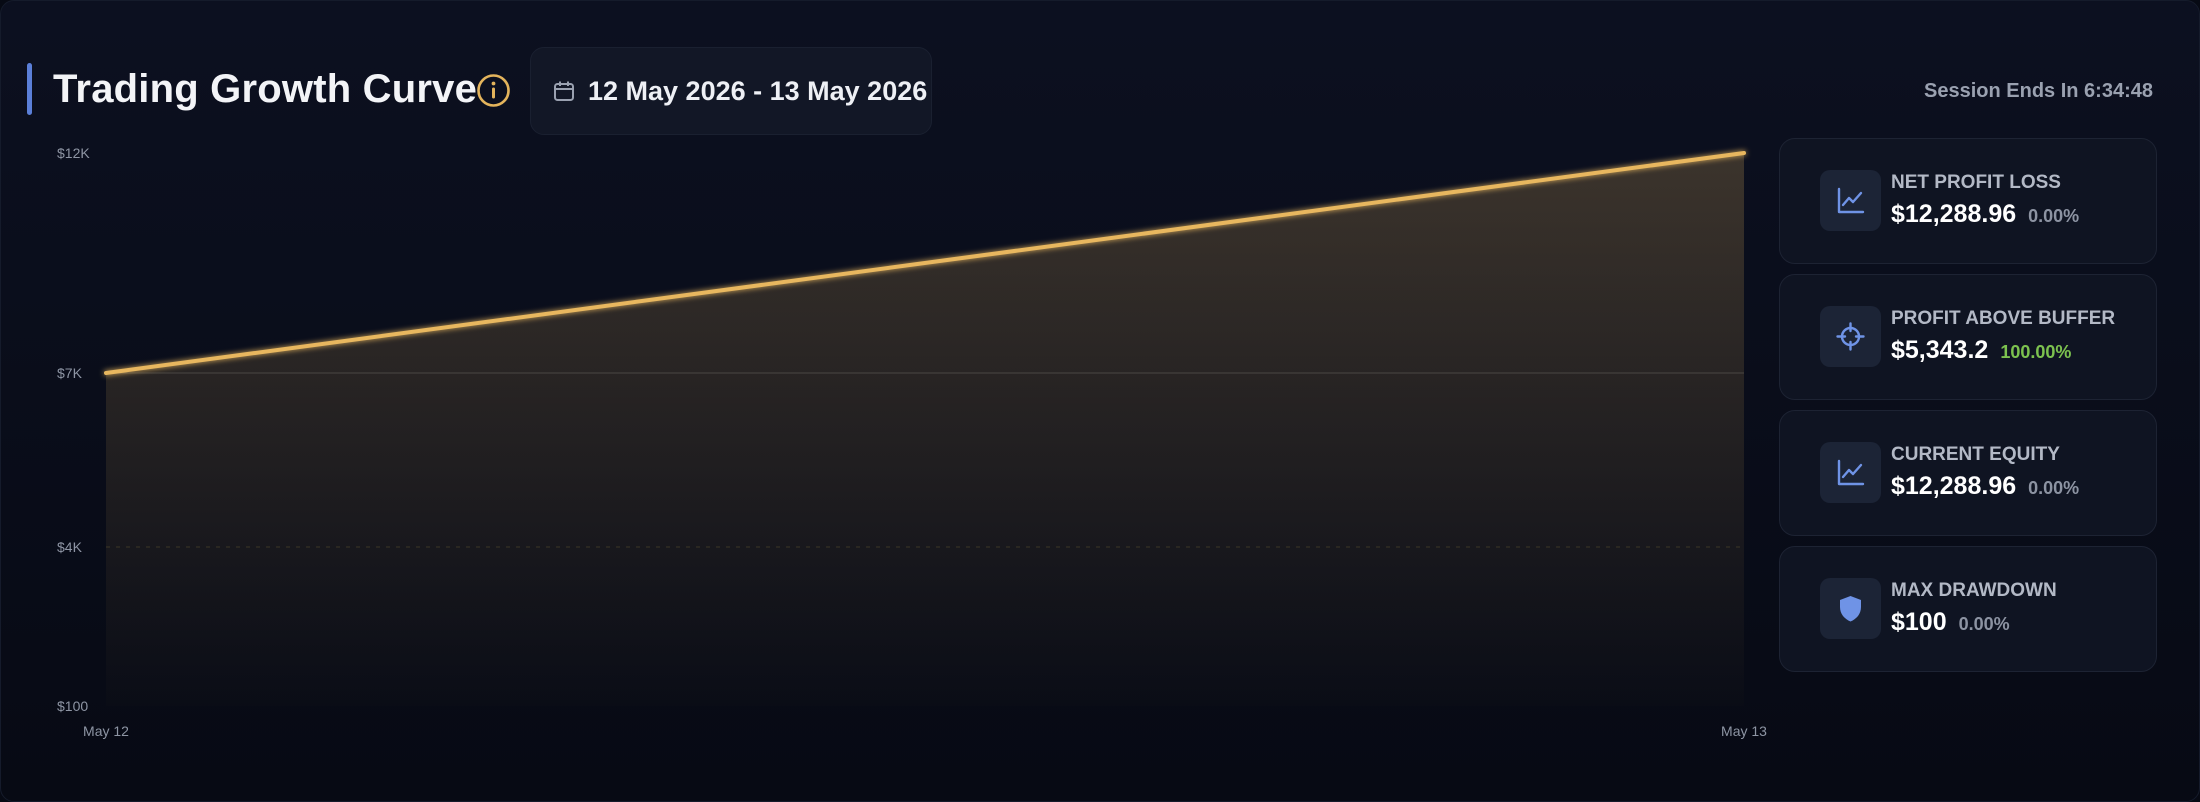 Image resolution: width=2200 pixels, height=802 pixels. Describe the element at coordinates (1850, 336) in the screenshot. I see `crosshair-icon` at that location.